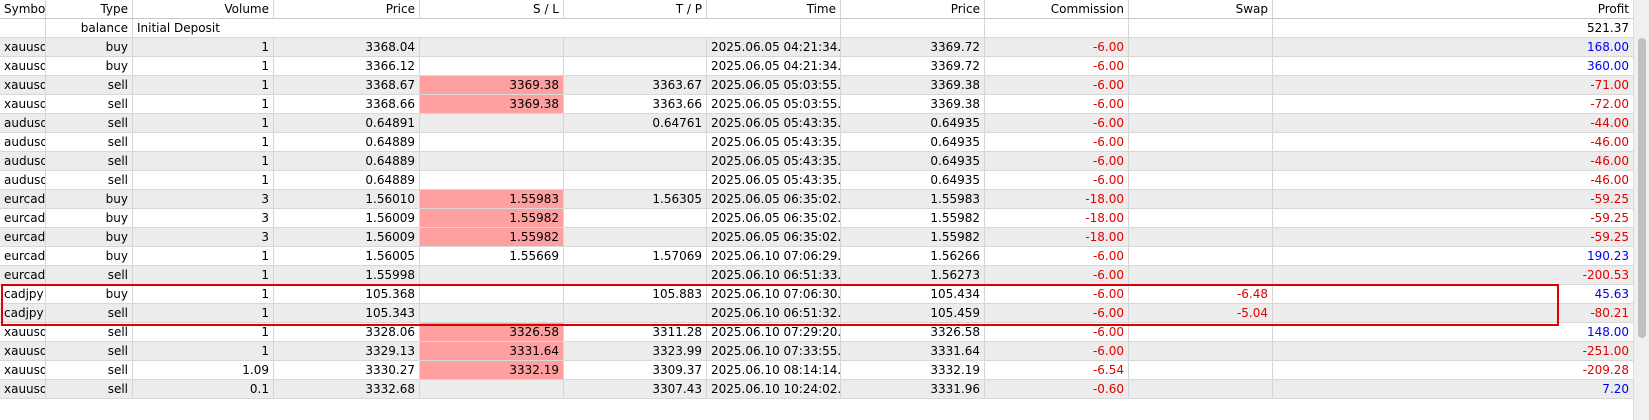 The image size is (1649, 420). Describe the element at coordinates (1608, 66) in the screenshot. I see `row-profit: 360.00` at that location.